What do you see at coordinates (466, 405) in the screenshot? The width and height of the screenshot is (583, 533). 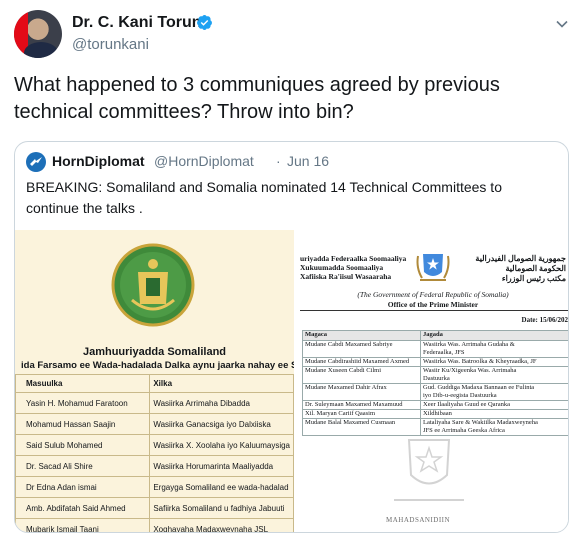 I see `cell-line: Xeer Ilaaliyaha Guud ee Qaranka` at bounding box center [466, 405].